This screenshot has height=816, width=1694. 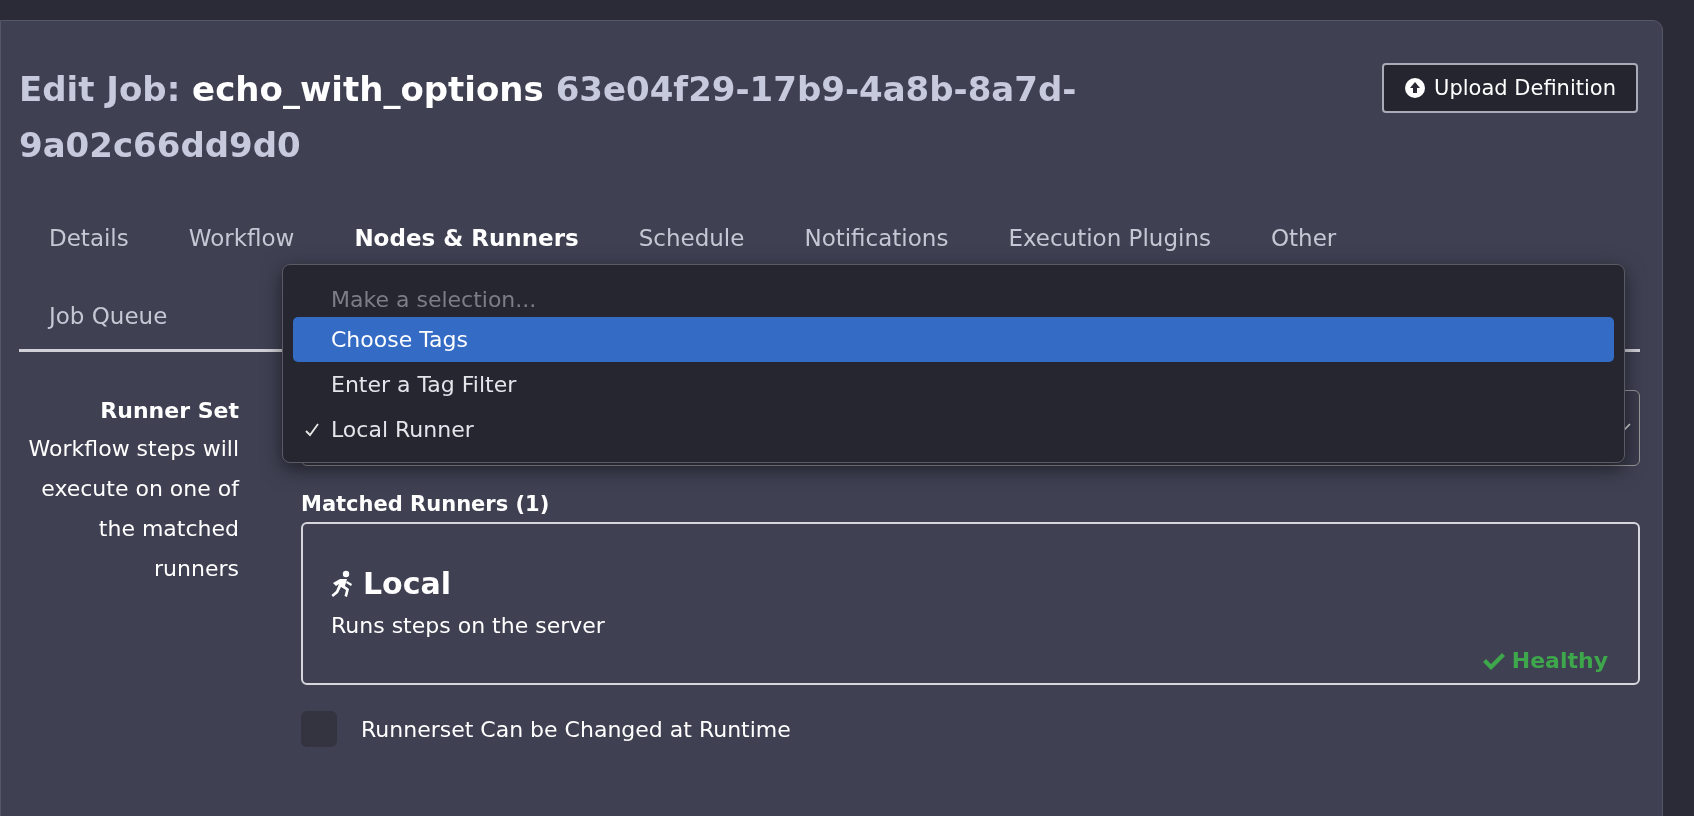 What do you see at coordinates (133, 509) in the screenshot?
I see `runner-set-description: Workflow steps will execute on one of the matched runners` at bounding box center [133, 509].